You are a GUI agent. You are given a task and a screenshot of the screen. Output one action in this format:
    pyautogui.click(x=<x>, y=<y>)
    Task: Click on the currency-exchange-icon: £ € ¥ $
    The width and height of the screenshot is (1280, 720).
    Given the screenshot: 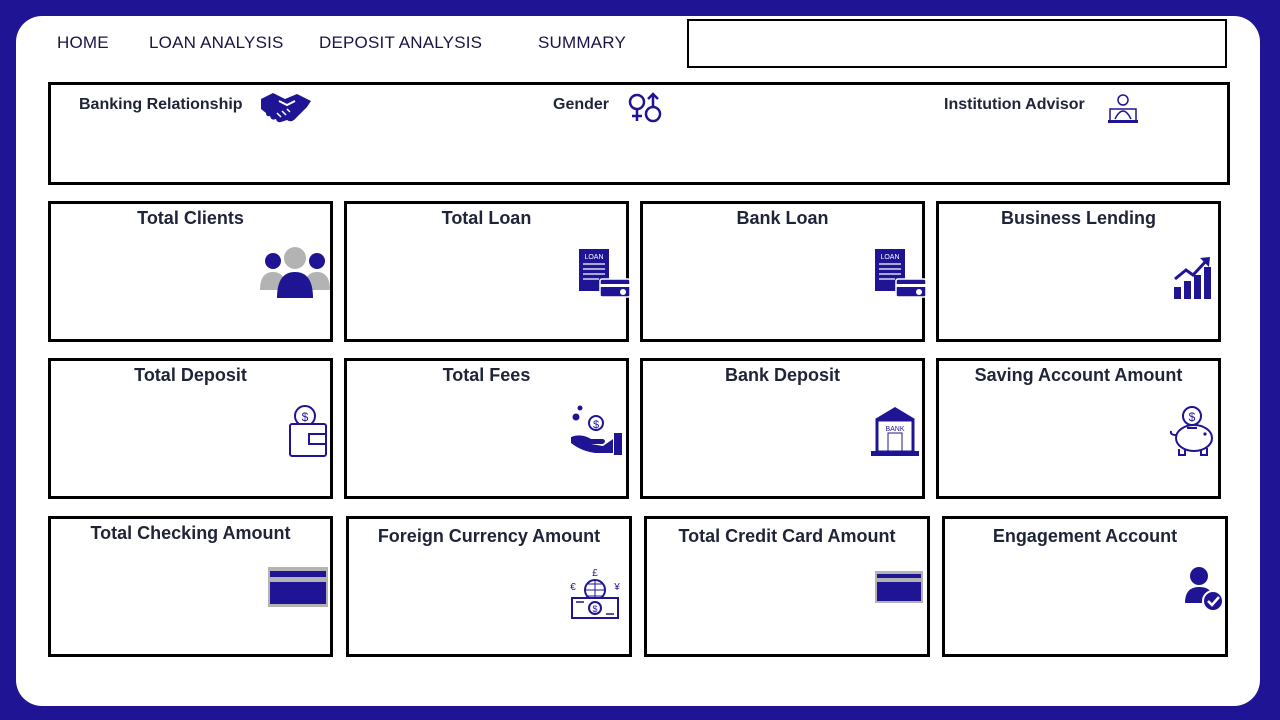 What is the action you would take?
    pyautogui.click(x=595, y=593)
    